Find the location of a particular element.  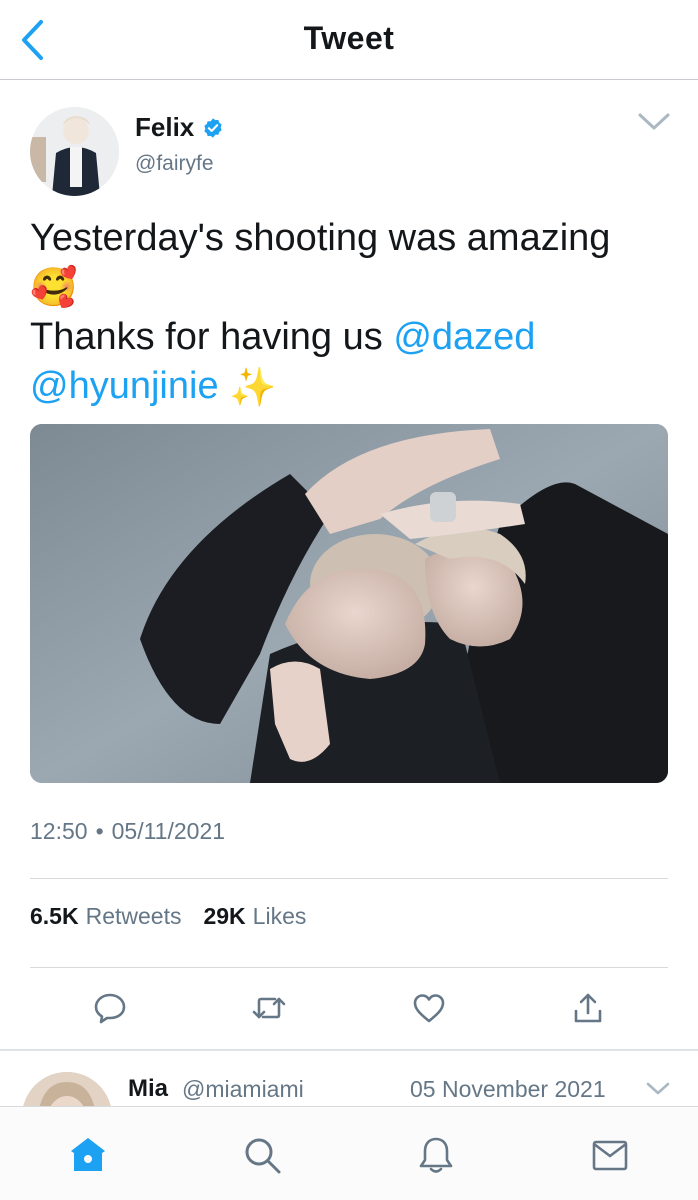

home-icon is located at coordinates (88, 1154).